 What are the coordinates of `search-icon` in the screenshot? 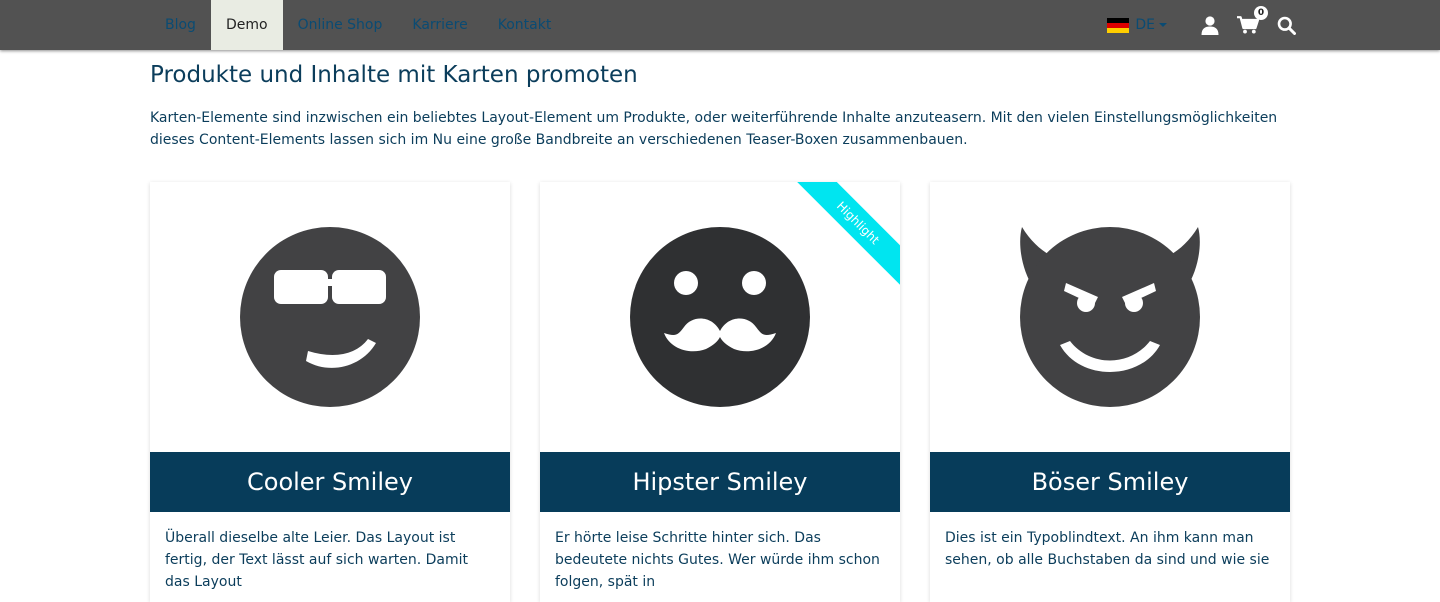 It's located at (1286, 25).